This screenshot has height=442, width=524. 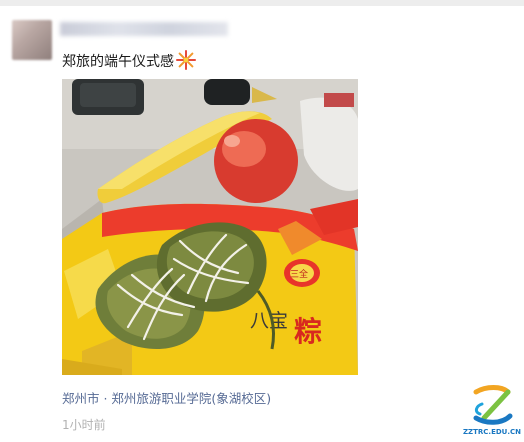 I want to click on username-blurred, so click(x=144, y=29).